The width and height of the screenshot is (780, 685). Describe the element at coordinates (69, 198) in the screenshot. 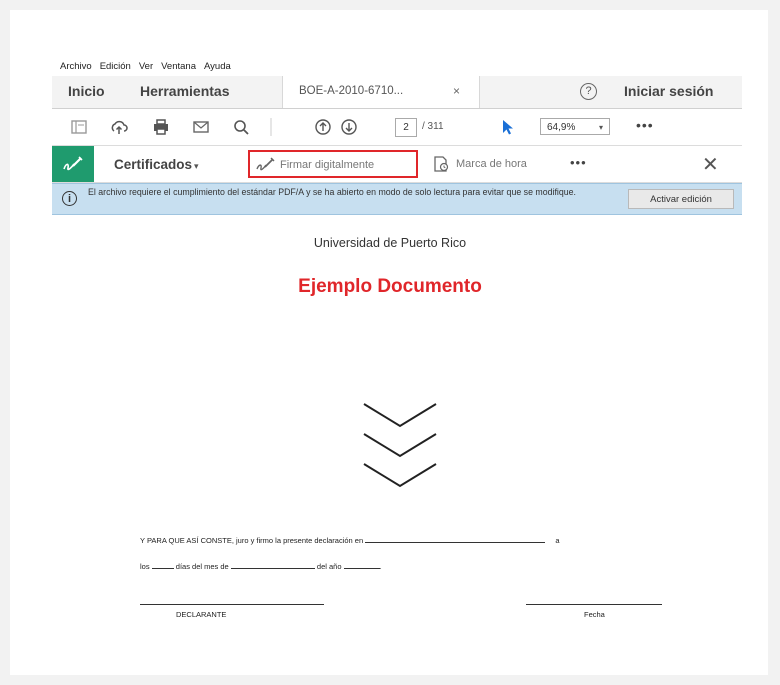

I see `info-icon: i` at that location.